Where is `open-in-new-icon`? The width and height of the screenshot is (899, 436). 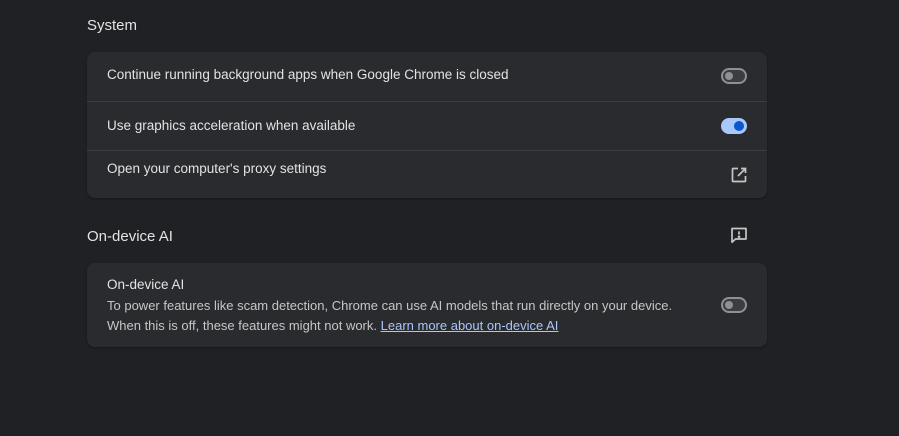 open-in-new-icon is located at coordinates (739, 175).